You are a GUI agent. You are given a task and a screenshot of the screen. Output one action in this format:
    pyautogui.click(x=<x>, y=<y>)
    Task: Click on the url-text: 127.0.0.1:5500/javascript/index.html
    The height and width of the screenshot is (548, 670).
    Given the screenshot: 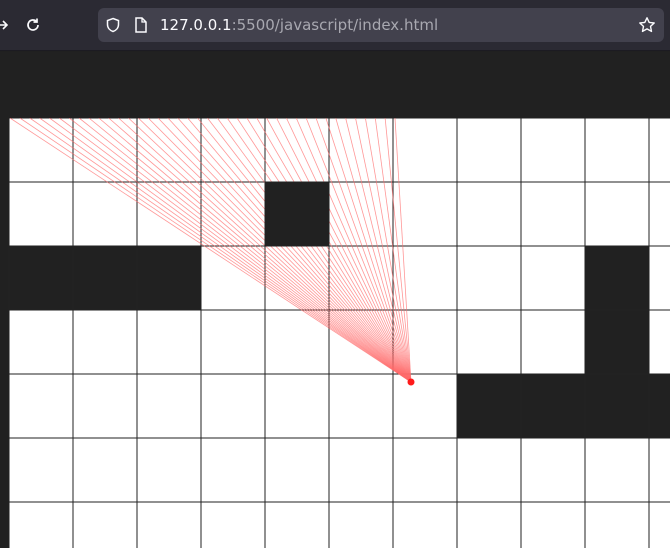 What is the action you would take?
    pyautogui.click(x=299, y=25)
    